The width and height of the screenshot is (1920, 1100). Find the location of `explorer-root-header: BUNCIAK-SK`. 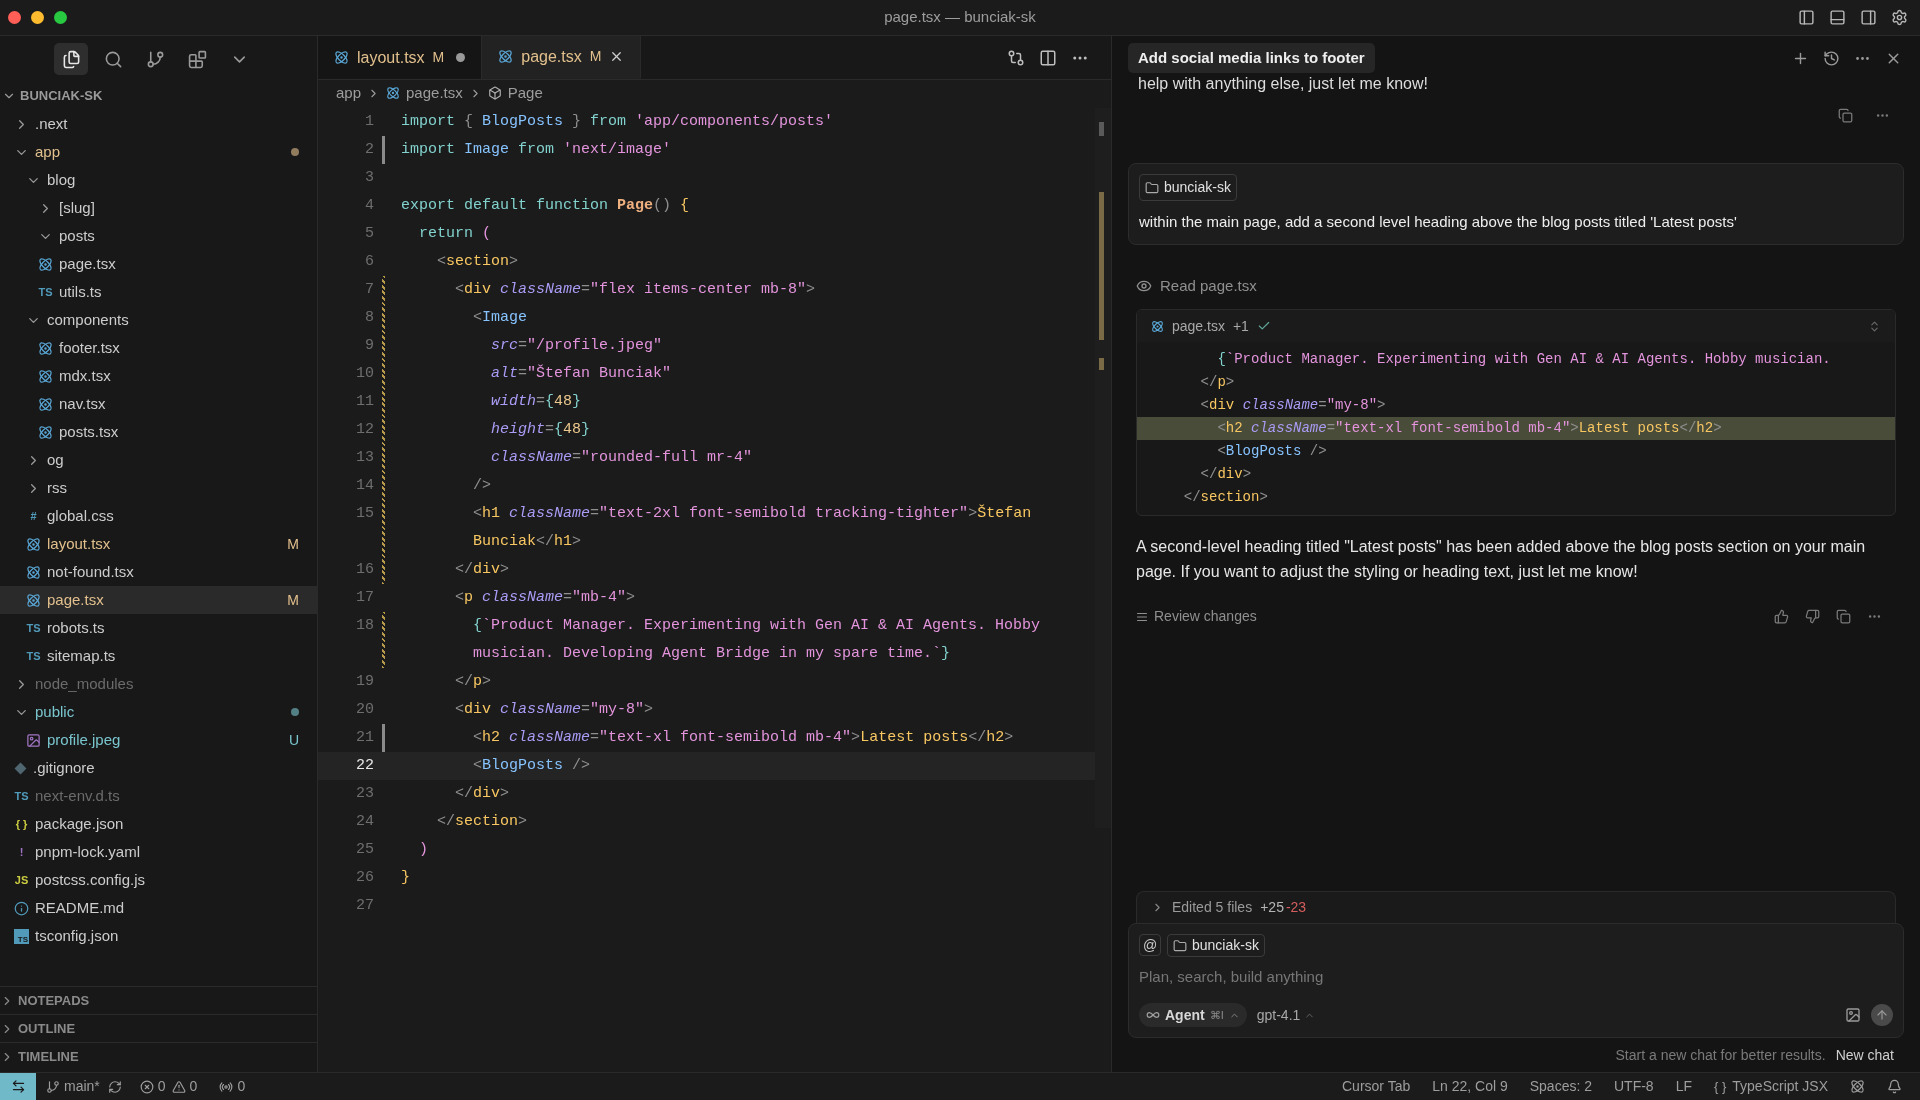

explorer-root-header: BUNCIAK-SK is located at coordinates (158, 96).